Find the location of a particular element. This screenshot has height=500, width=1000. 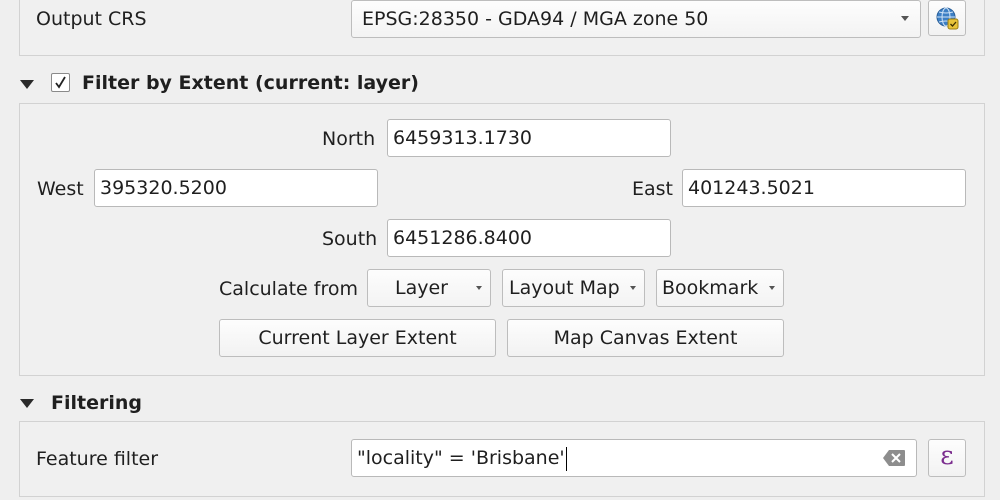

checkmark-icon is located at coordinates (60, 82).